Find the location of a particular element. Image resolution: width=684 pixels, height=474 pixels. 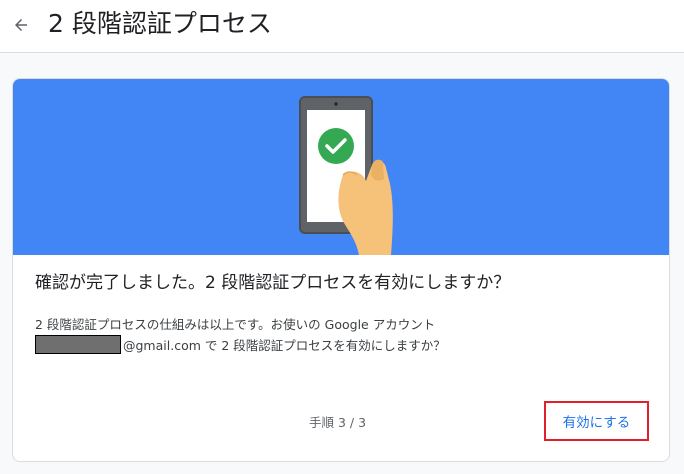

phone-checkmark-illustration is located at coordinates (346, 175).